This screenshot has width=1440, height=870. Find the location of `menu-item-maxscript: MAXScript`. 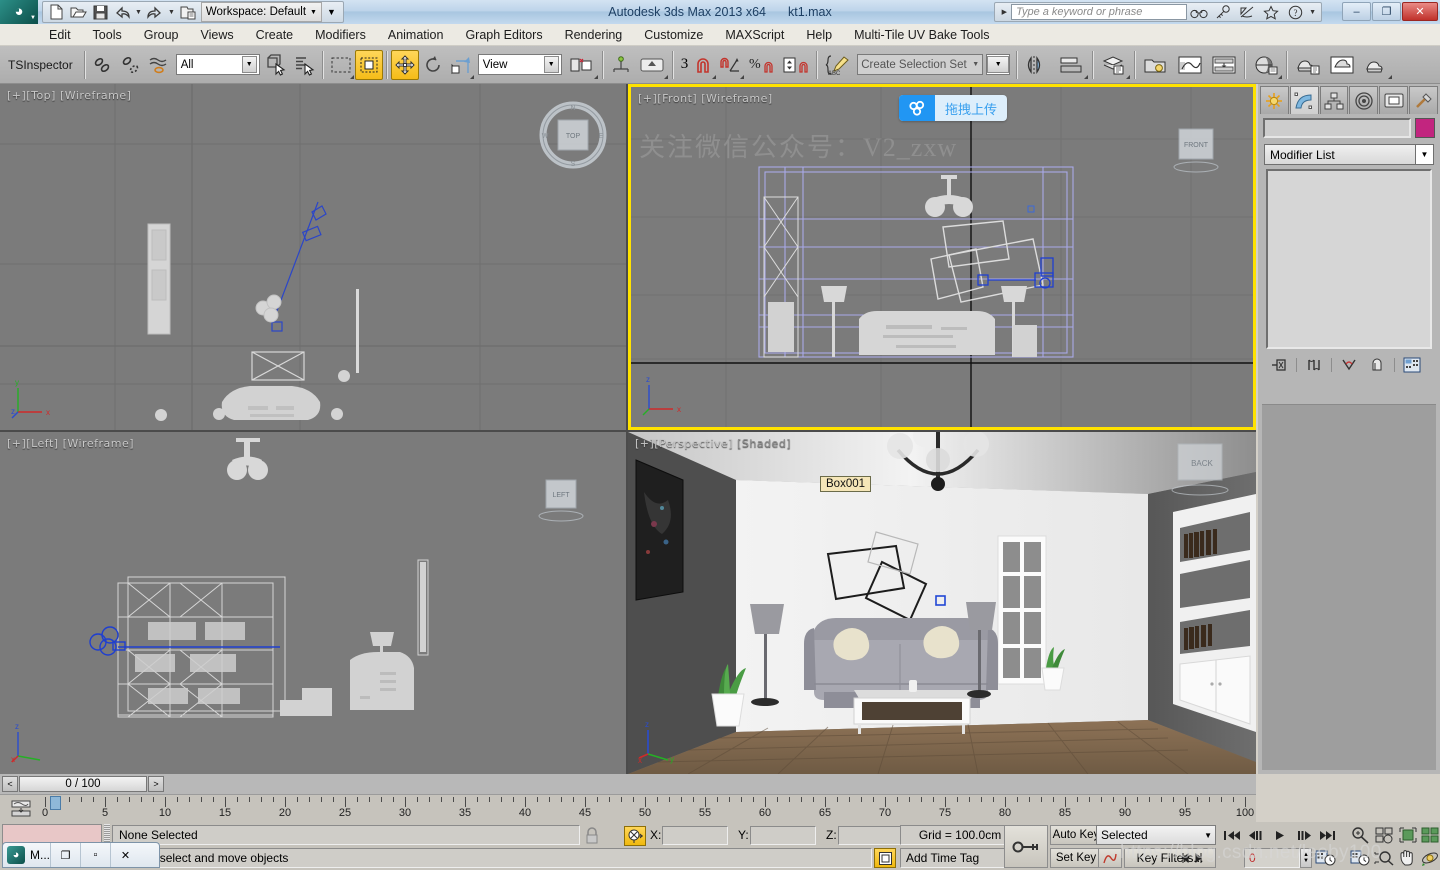

menu-item-maxscript: MAXScript is located at coordinates (754, 35).